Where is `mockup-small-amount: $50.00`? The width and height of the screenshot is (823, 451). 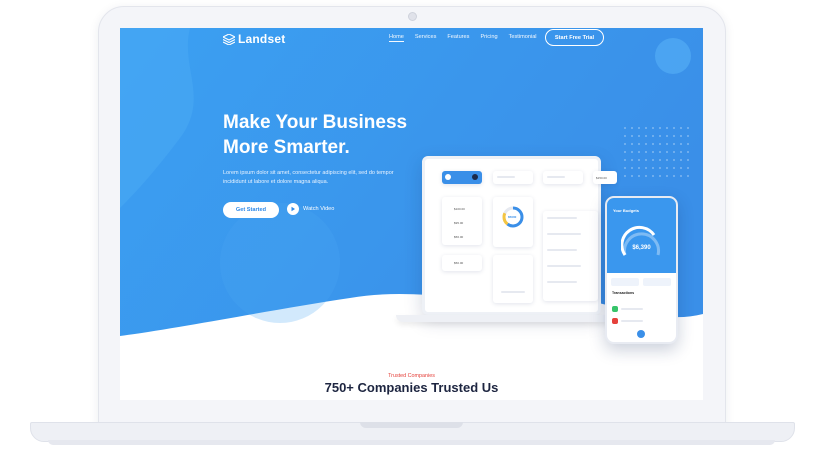 mockup-small-amount: $50.00 is located at coordinates (462, 263).